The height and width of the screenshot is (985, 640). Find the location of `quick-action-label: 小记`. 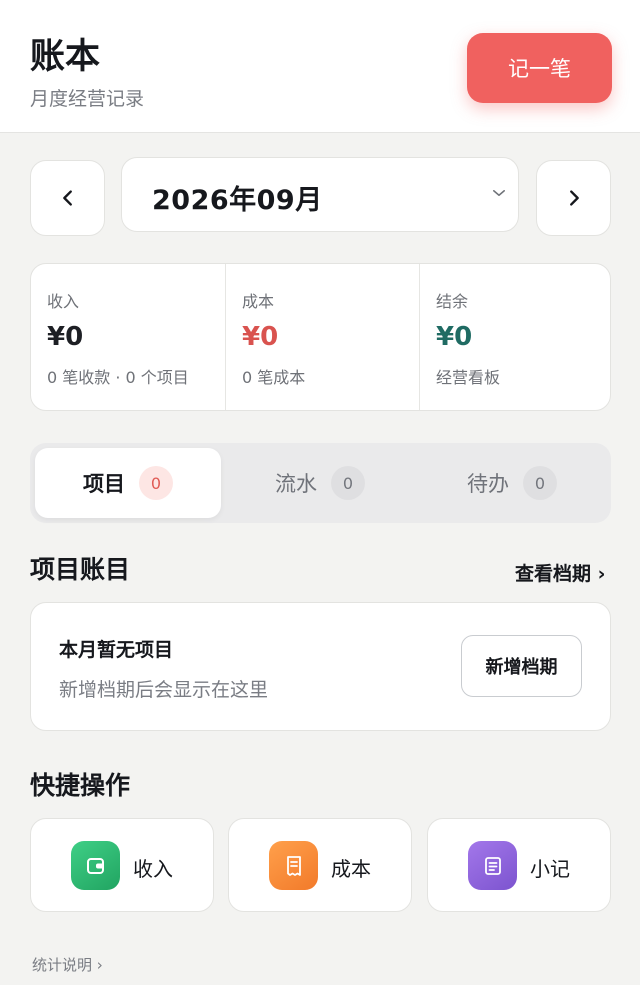

quick-action-label: 小记 is located at coordinates (550, 869).